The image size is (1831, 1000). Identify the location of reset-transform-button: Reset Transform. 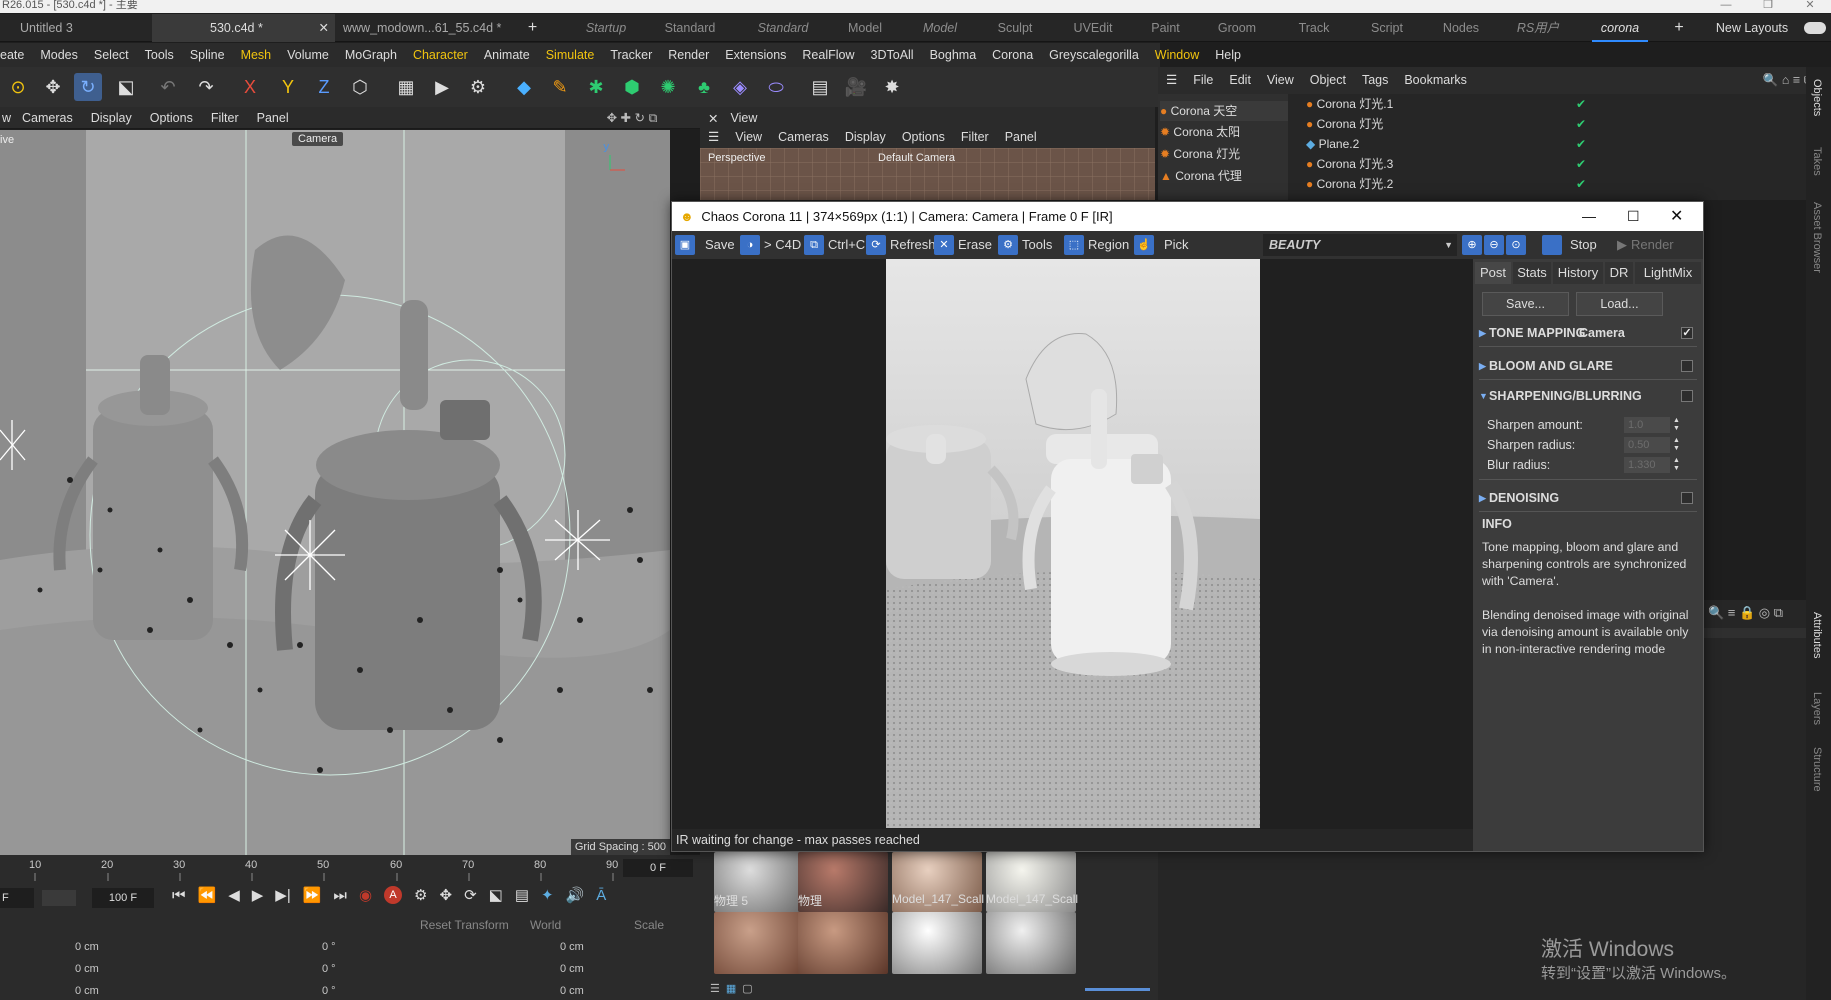
(464, 925).